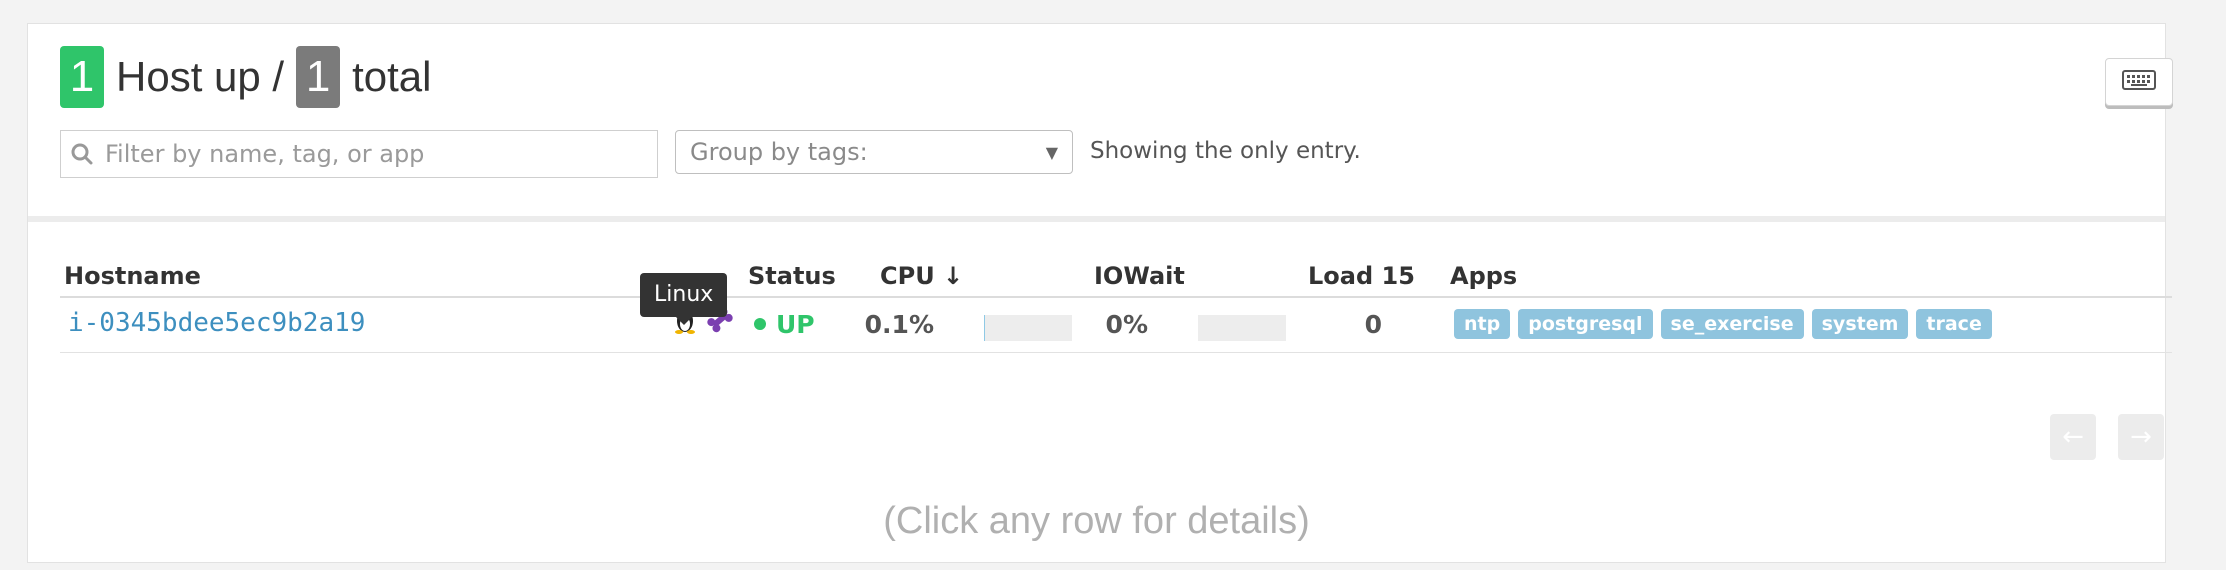  I want to click on hostname-link: i-0345bdee5ec9b2a19, so click(216, 323).